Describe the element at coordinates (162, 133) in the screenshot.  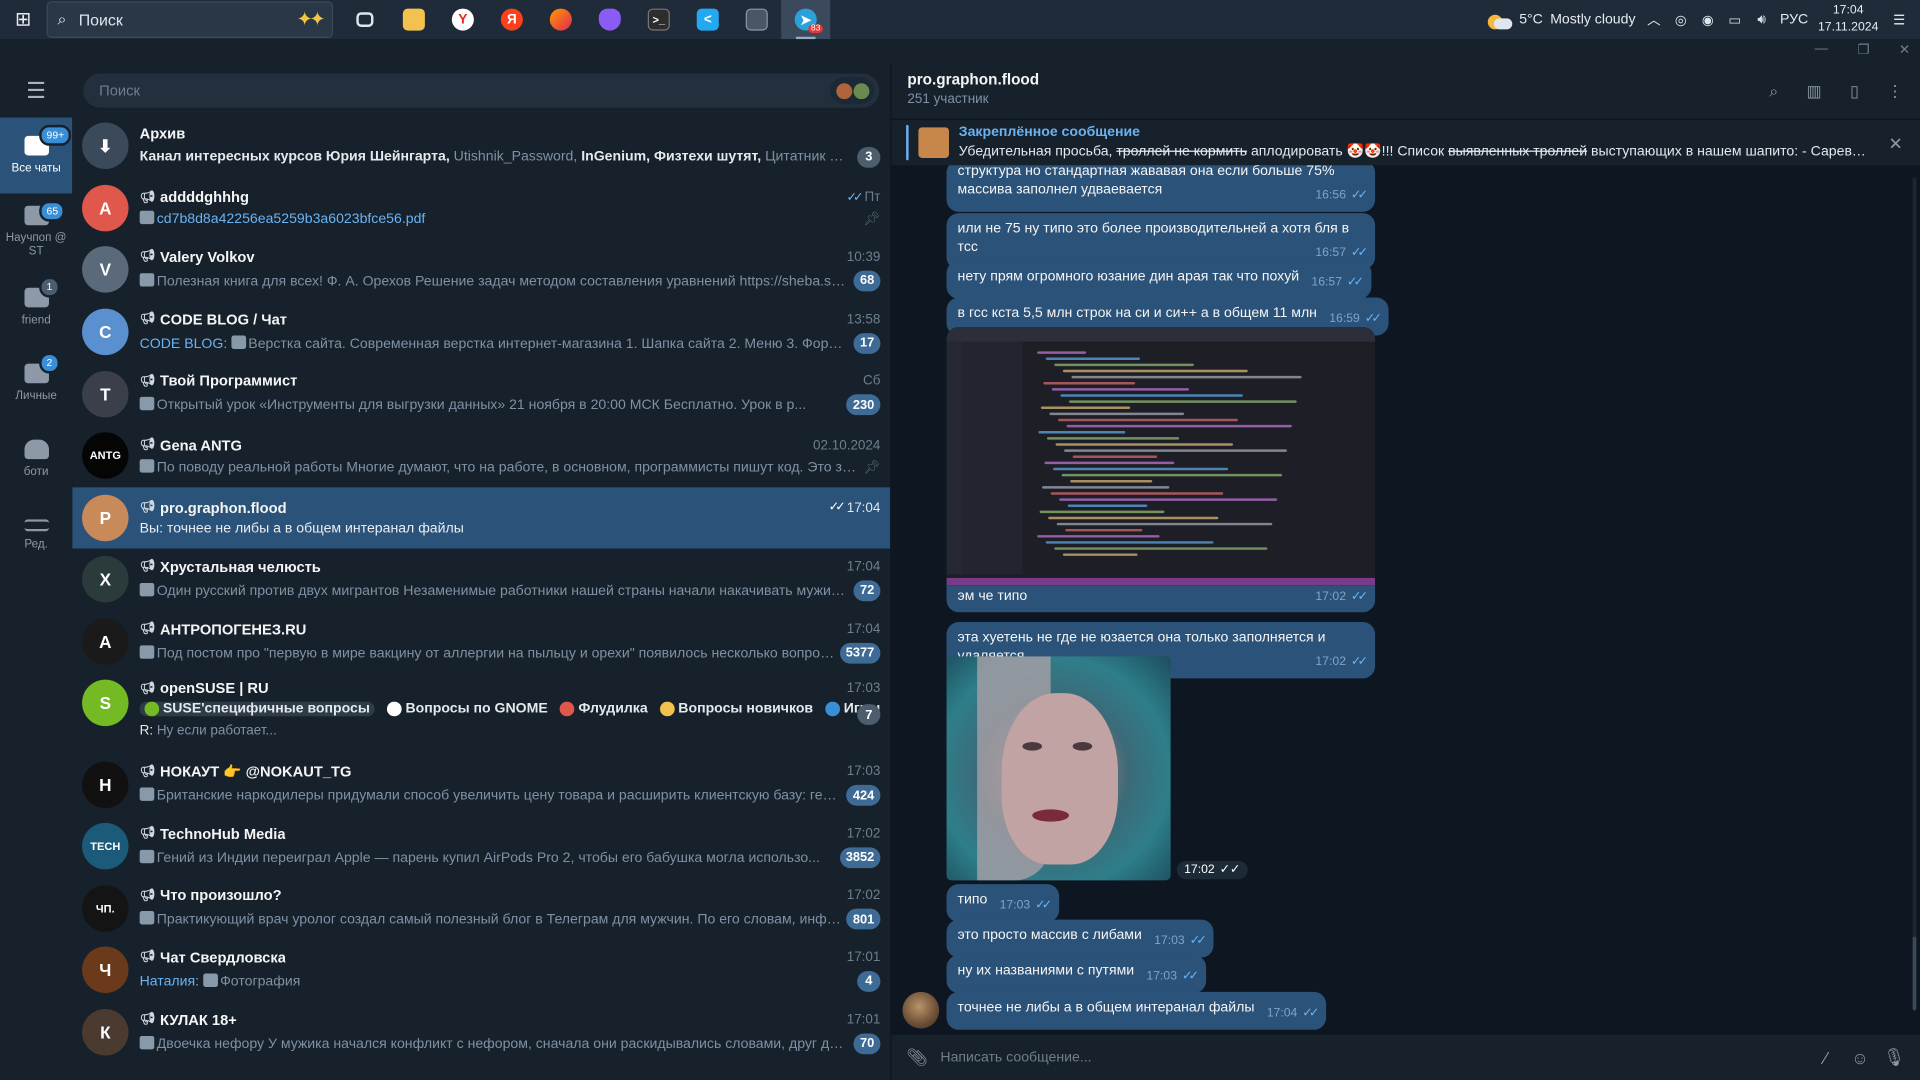
I see `archive-title: Архив` at that location.